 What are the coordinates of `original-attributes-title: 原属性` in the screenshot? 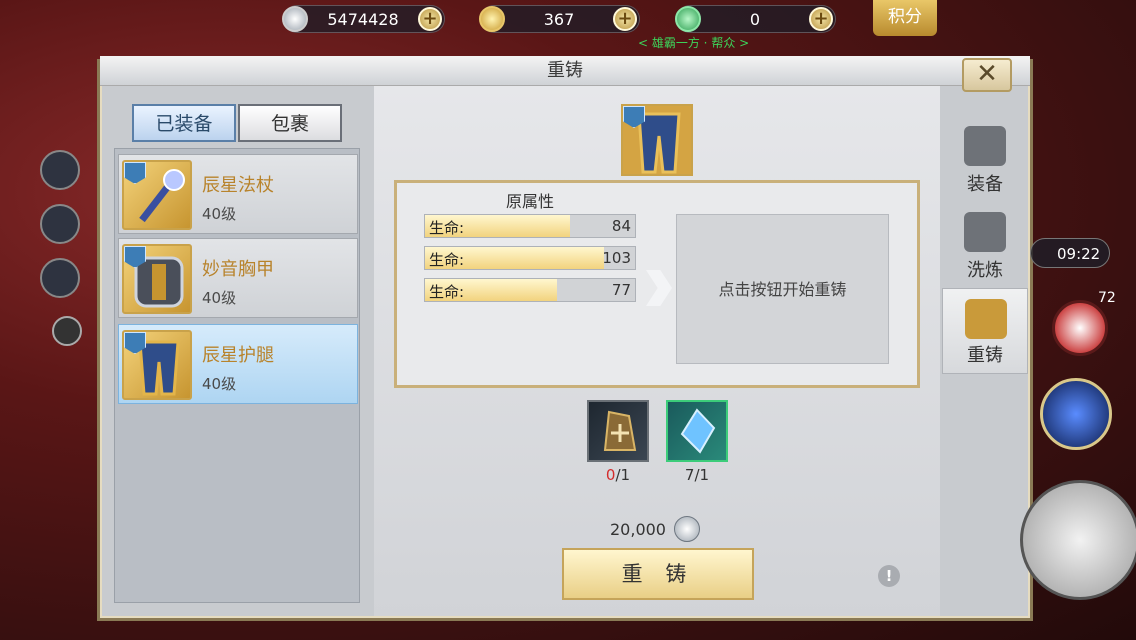 It's located at (530, 201).